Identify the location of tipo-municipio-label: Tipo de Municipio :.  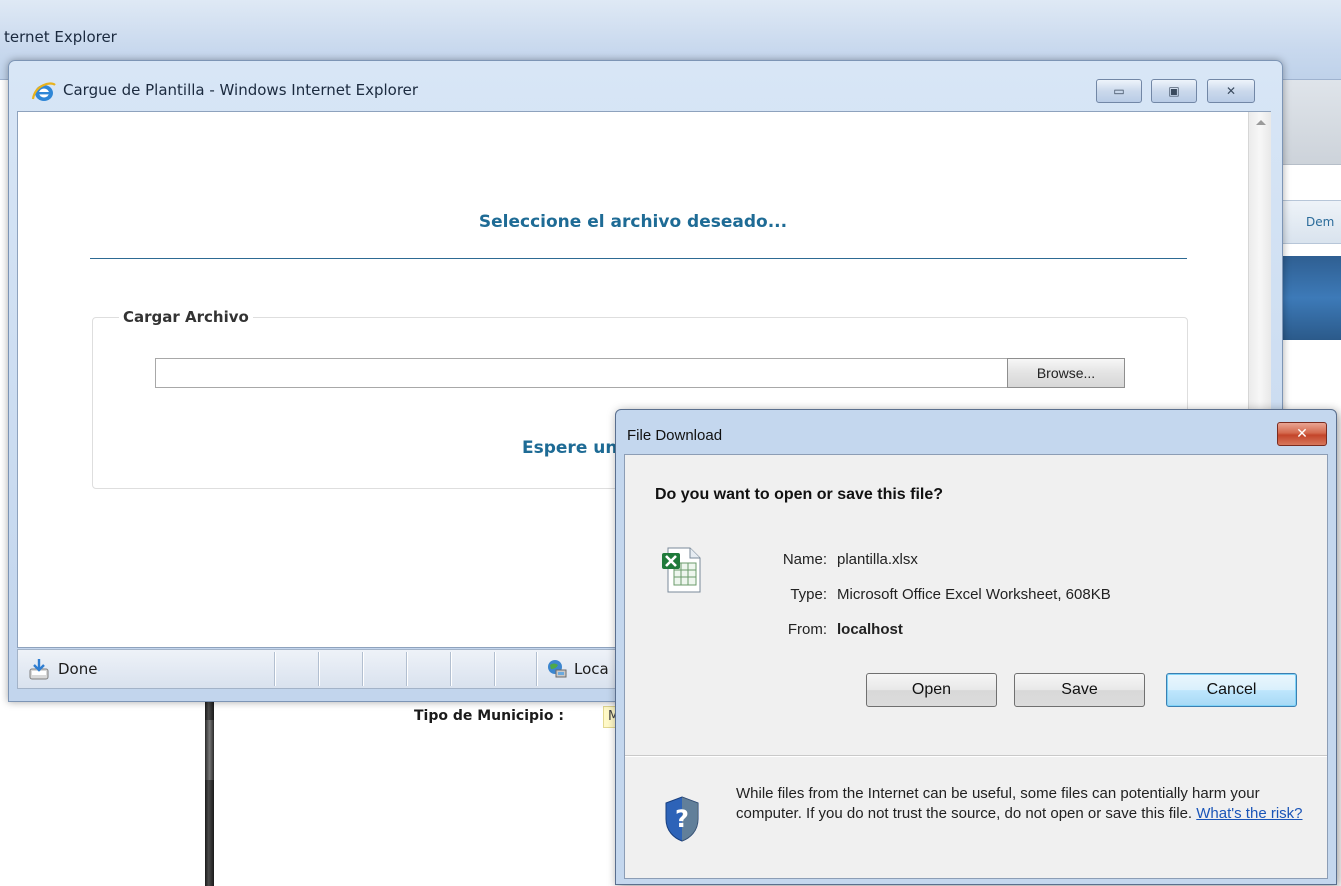
(489, 716).